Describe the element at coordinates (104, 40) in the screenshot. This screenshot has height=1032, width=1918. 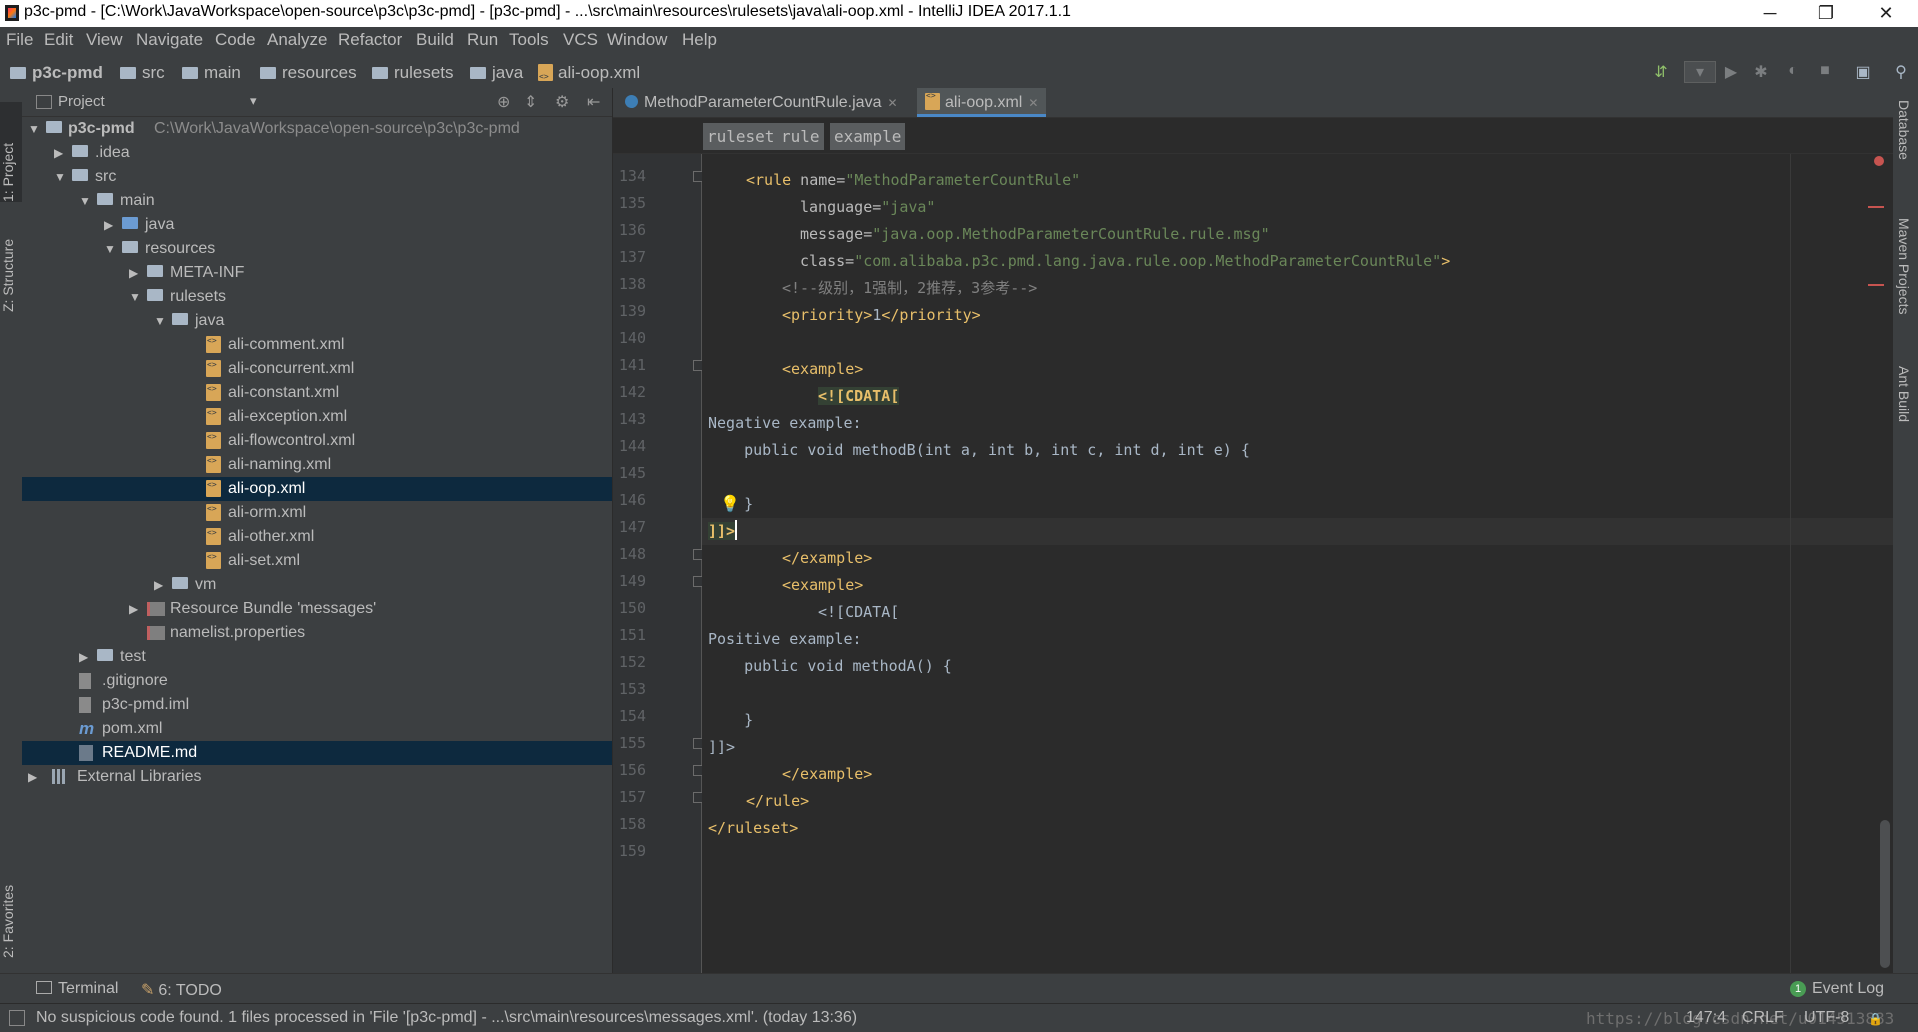
I see `menu-view: View` at that location.